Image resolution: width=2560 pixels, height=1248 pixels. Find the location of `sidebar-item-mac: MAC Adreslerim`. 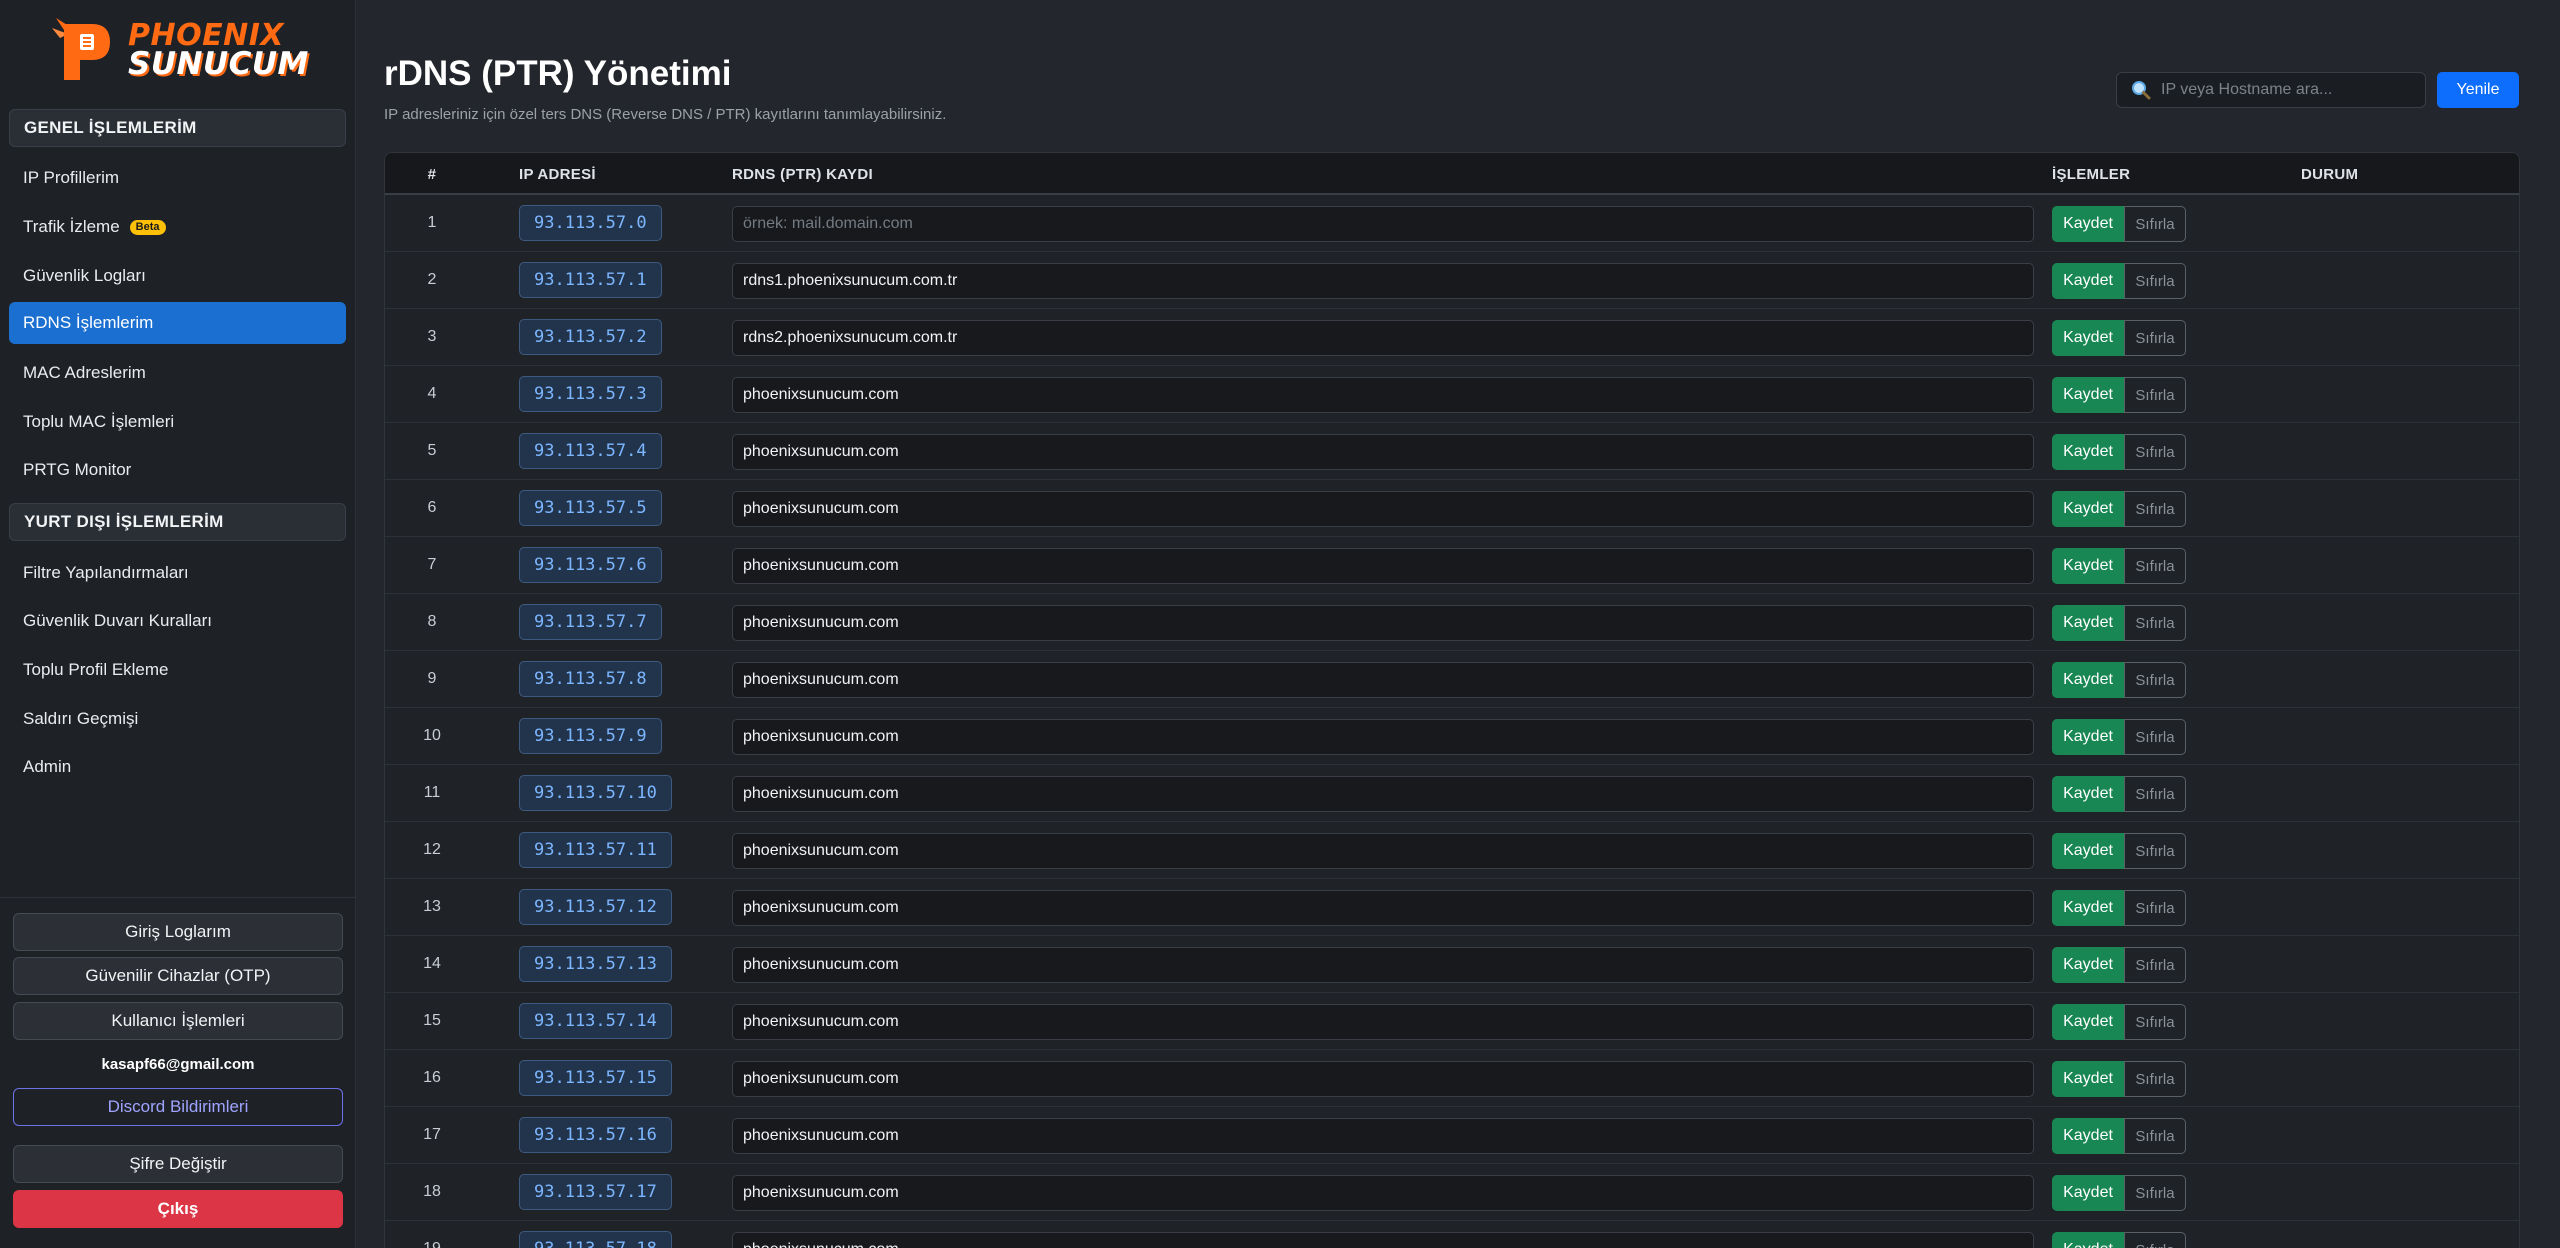

sidebar-item-mac: MAC Adreslerim is located at coordinates (177, 373).